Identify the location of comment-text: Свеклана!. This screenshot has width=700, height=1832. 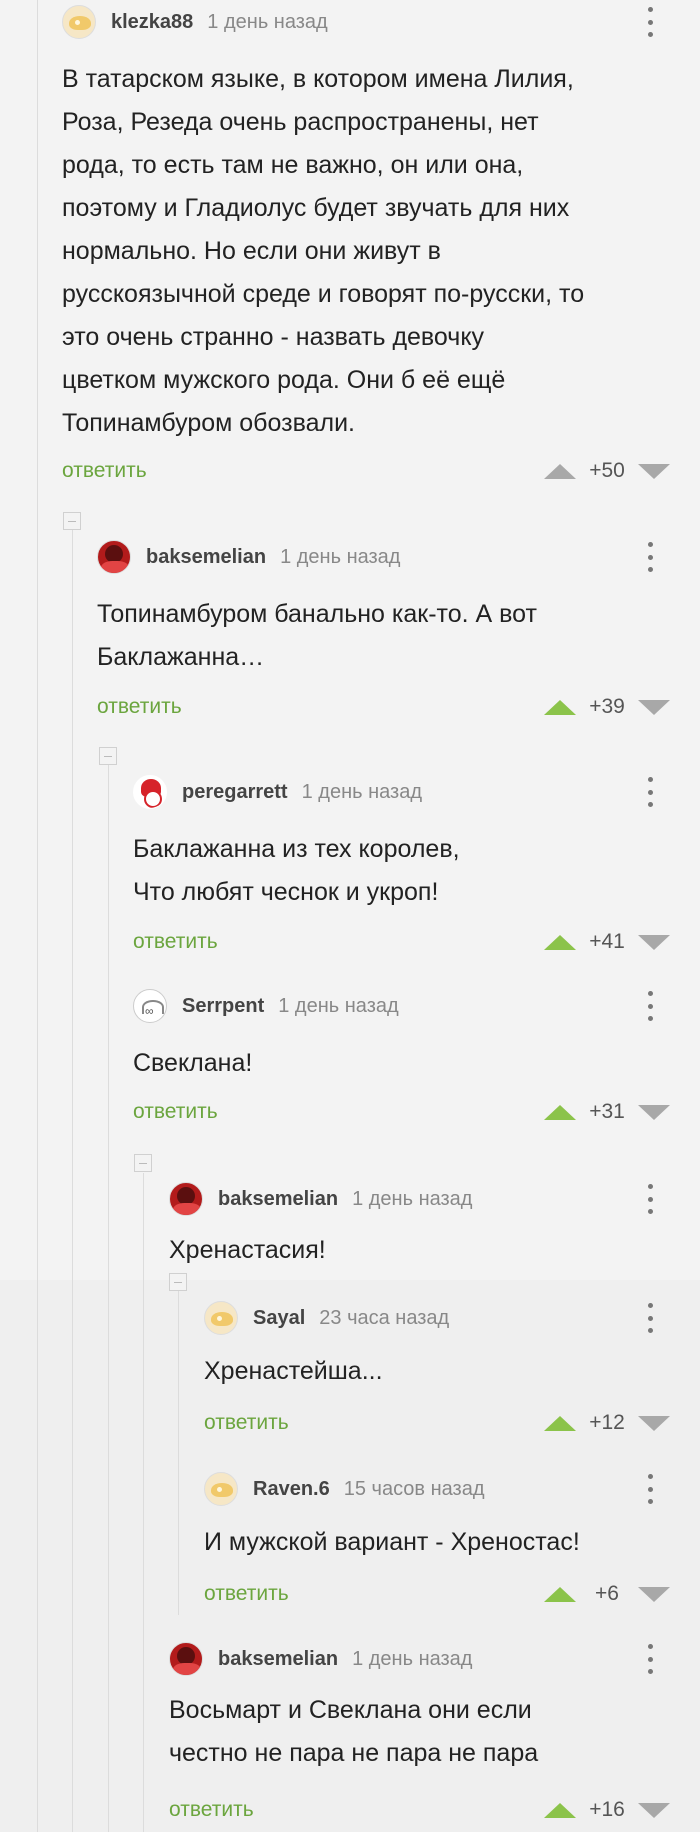
(193, 1063).